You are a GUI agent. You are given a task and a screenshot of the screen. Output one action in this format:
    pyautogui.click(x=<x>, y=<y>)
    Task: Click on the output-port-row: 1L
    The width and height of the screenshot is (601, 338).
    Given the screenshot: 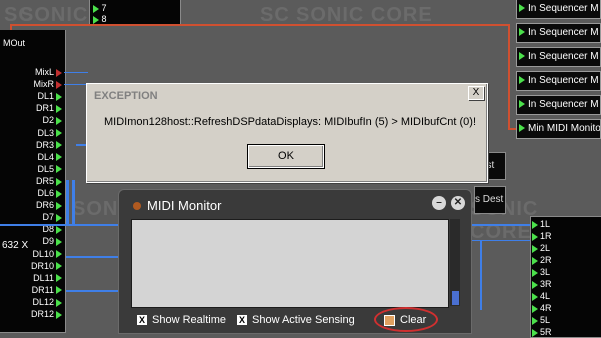 What is the action you would take?
    pyautogui.click(x=541, y=224)
    